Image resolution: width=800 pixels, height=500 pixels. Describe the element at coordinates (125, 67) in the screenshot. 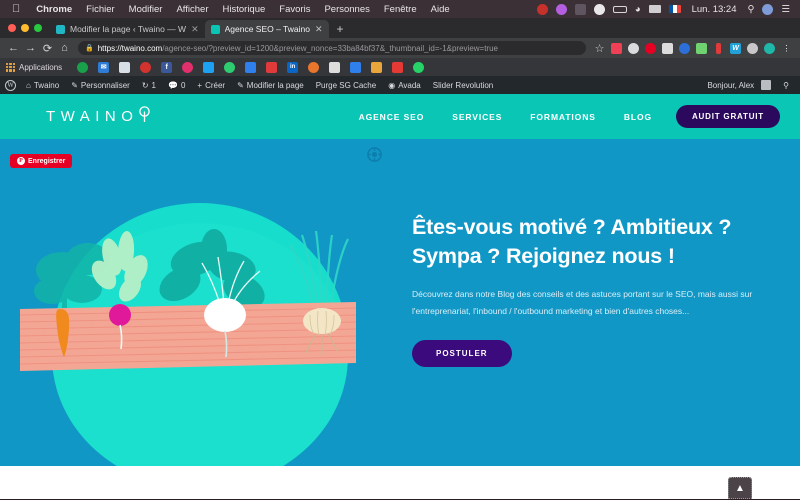

I see `bookmark-print-icon` at that location.